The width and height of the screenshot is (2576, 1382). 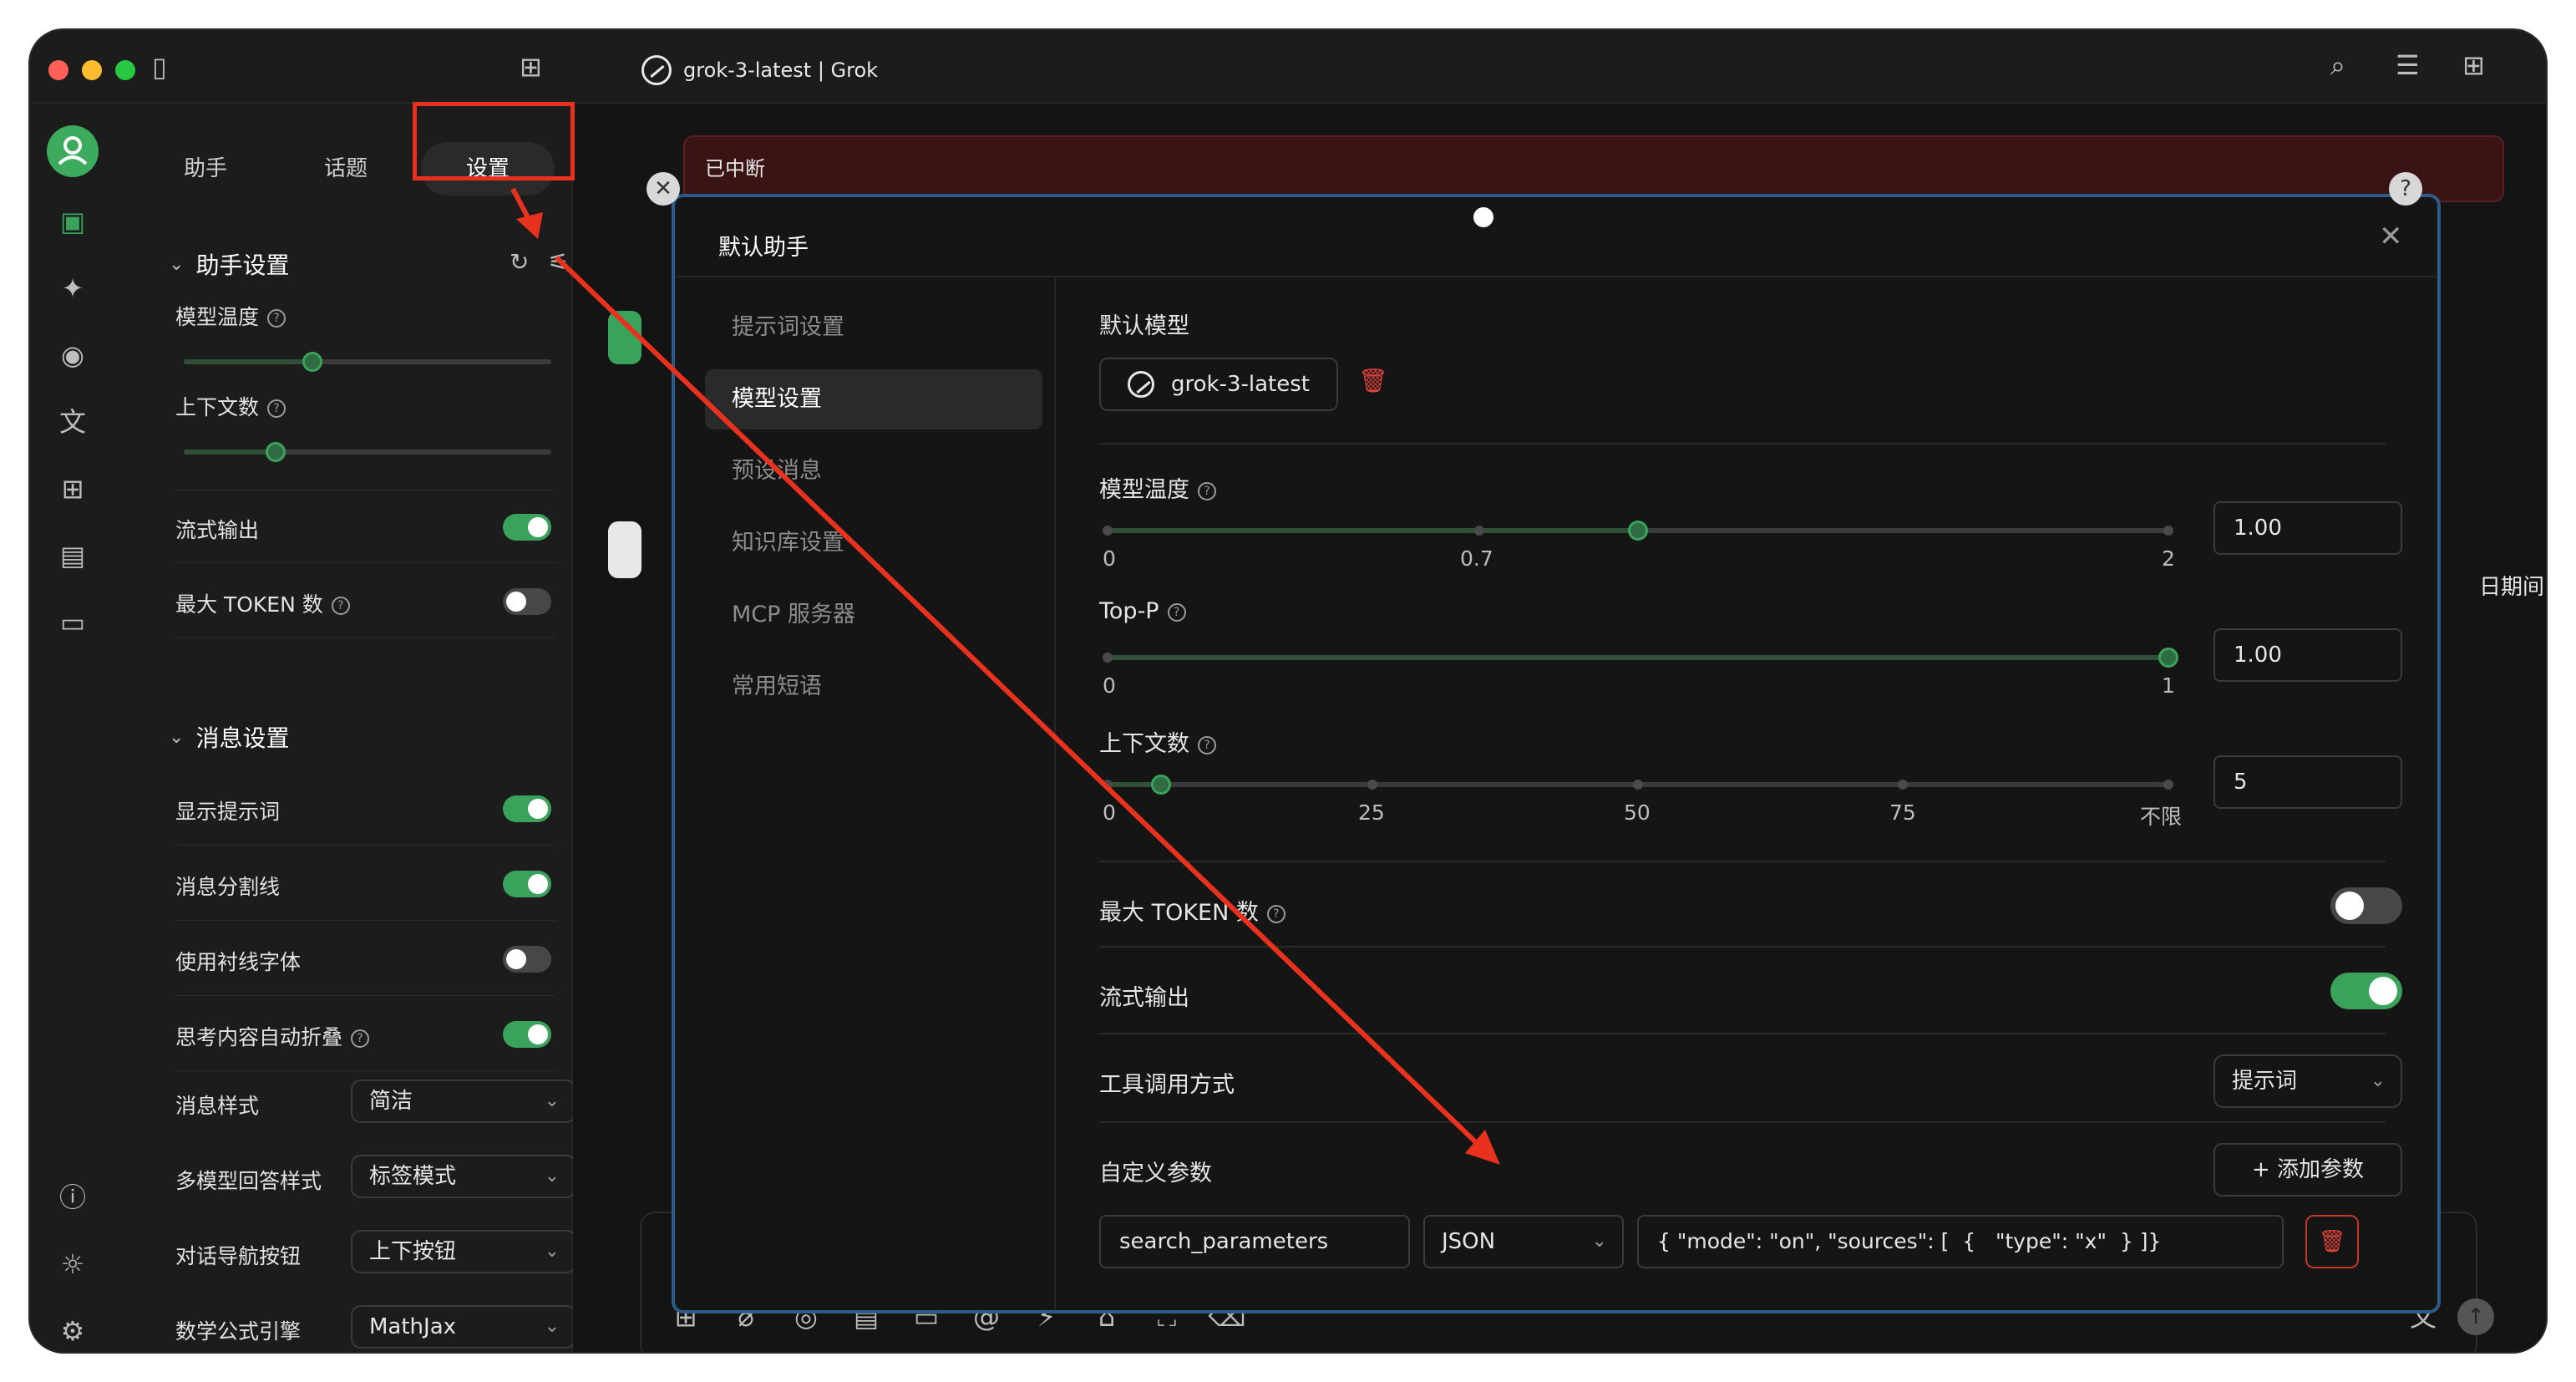 I want to click on message-section-header: ⌄ 消息设置, so click(x=229, y=737).